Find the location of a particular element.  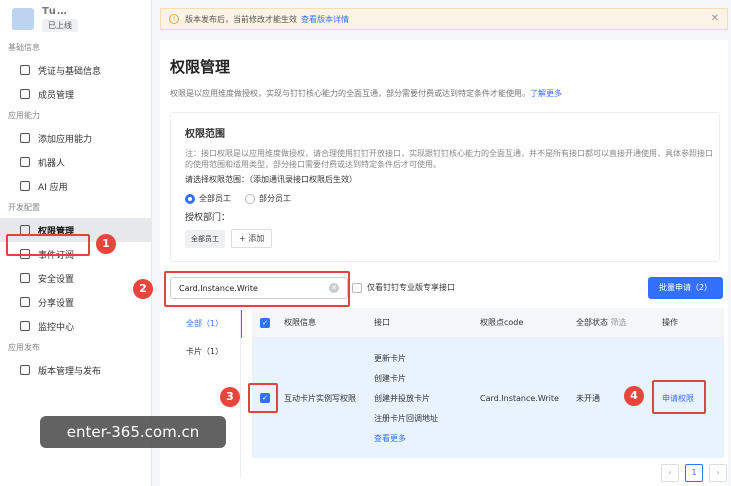

row-permission-name: 互动卡片实例写权限 is located at coordinates (320, 398).